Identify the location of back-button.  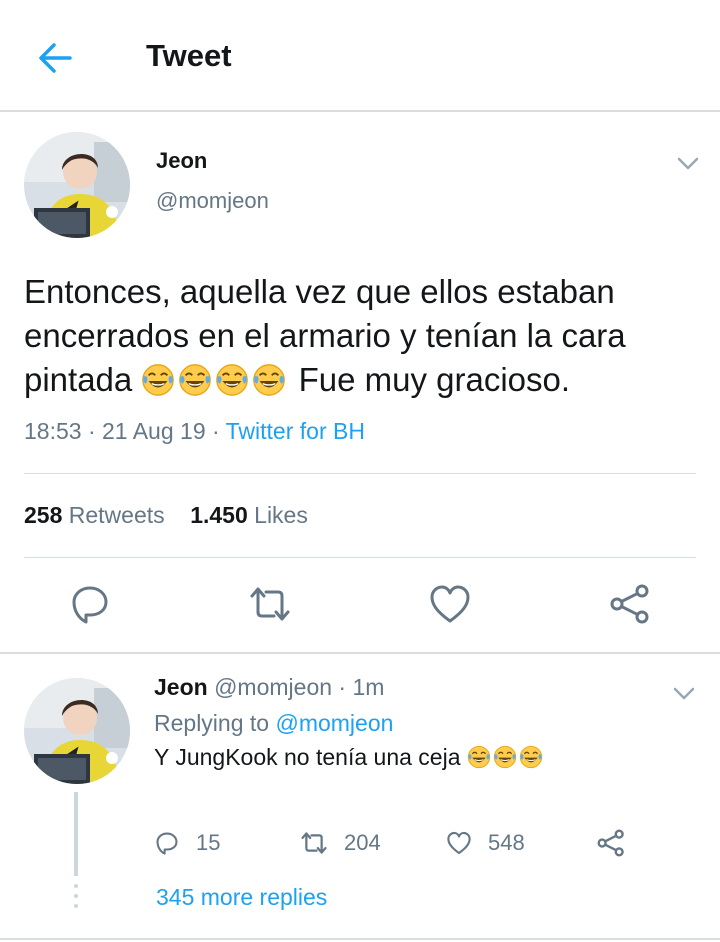
(56, 58).